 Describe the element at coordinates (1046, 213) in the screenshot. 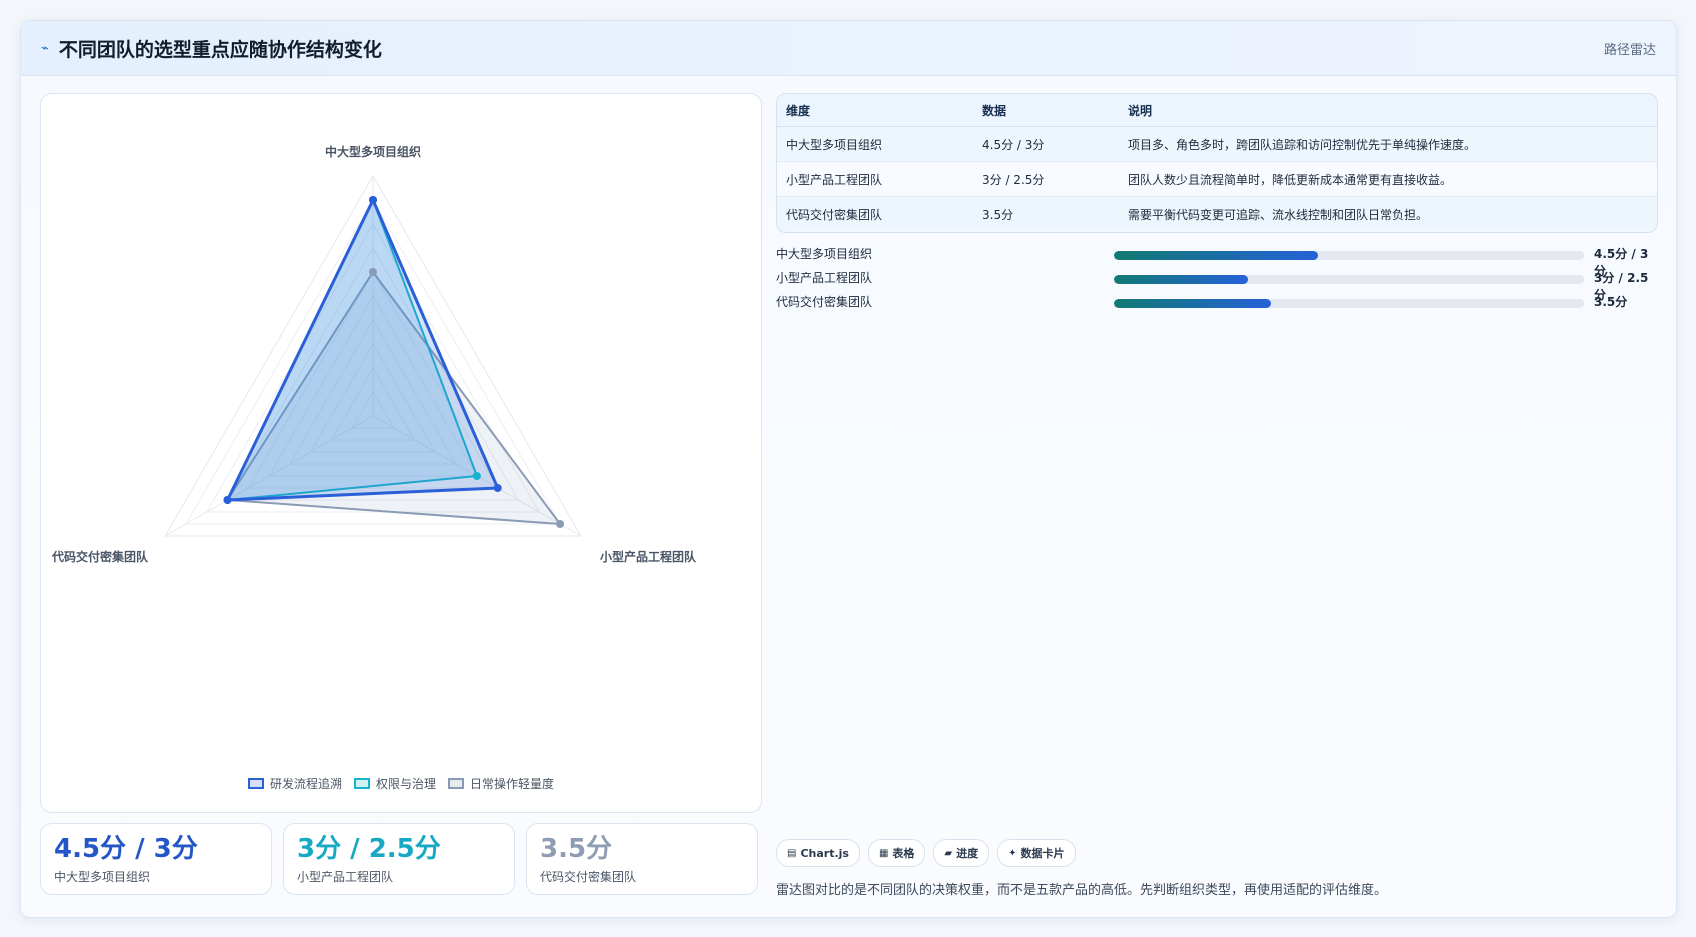

I see `table-cell: 3.5分` at that location.